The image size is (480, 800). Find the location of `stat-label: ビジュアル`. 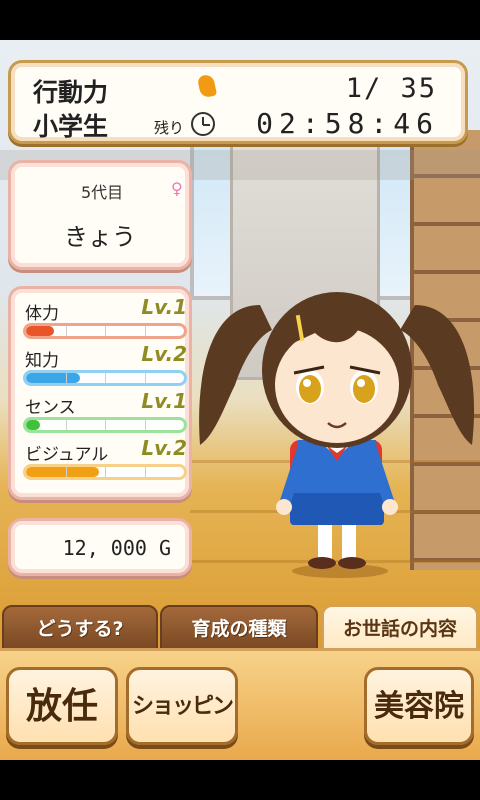

stat-label: ビジュアル is located at coordinates (67, 455).